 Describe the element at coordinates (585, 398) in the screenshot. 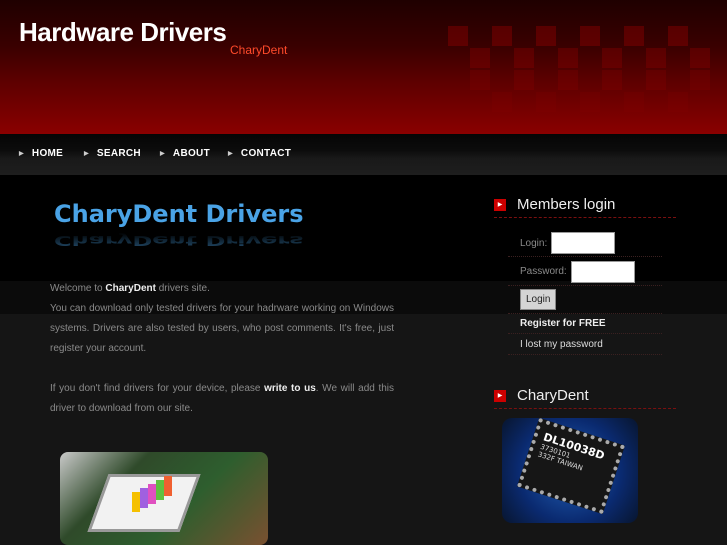

I see `charydent-heading: ▶ CharyDent` at that location.